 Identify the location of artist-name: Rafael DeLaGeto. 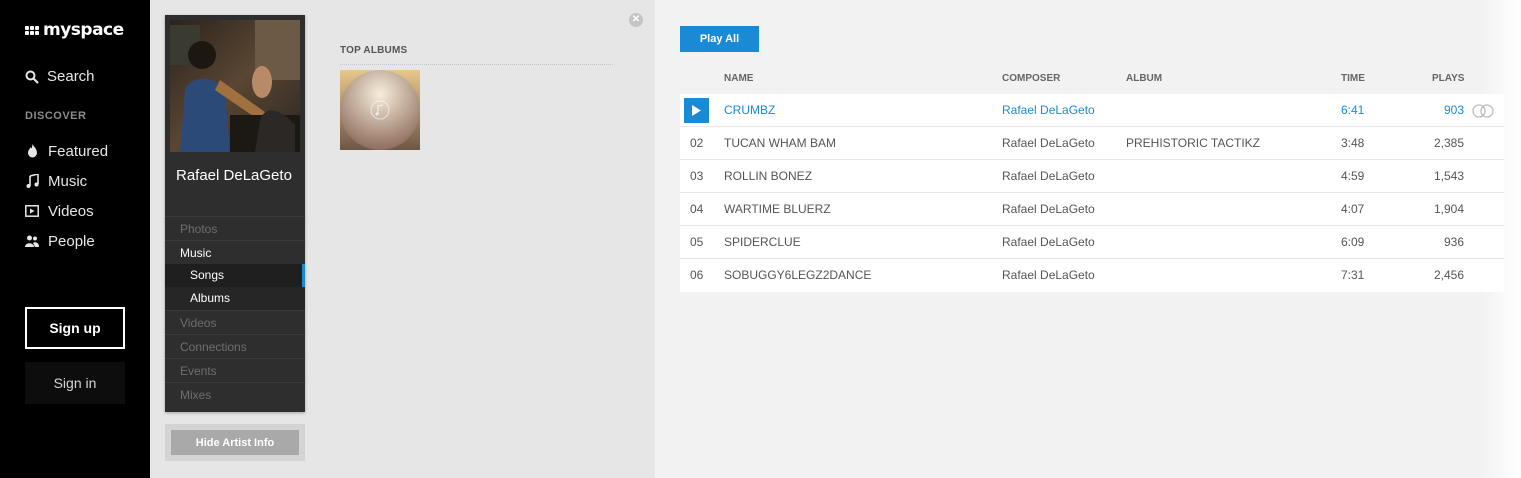
(234, 175).